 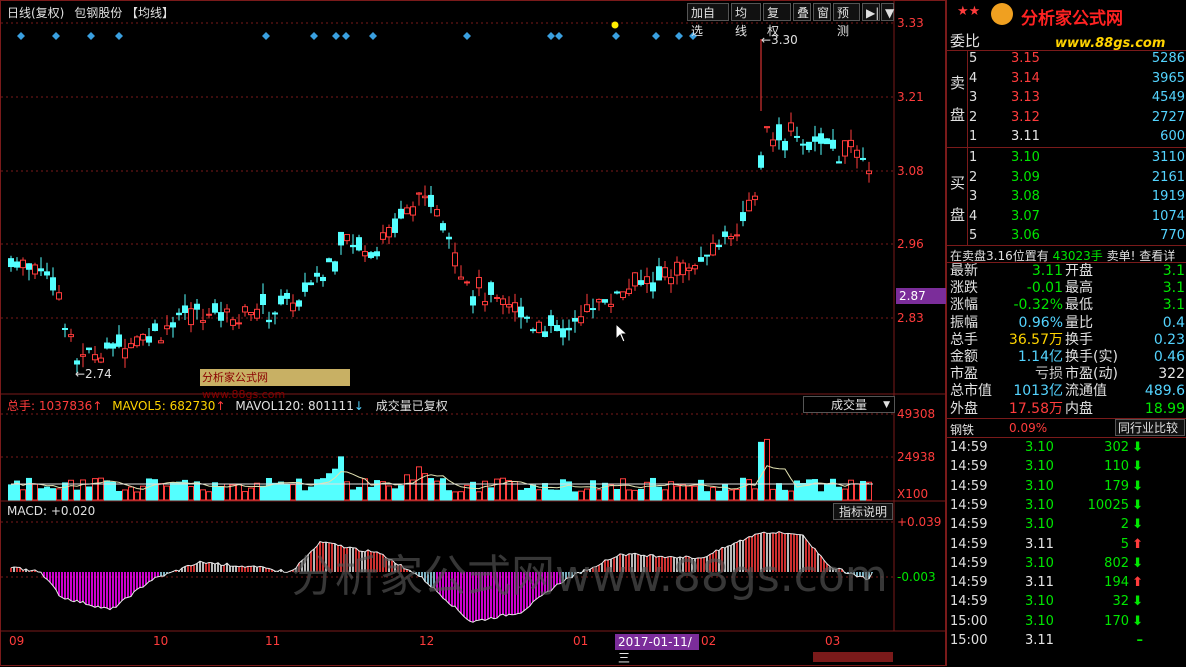 What do you see at coordinates (1066, 486) in the screenshot?
I see `tick-row: 14:59 3.10 179 ⬇` at bounding box center [1066, 486].